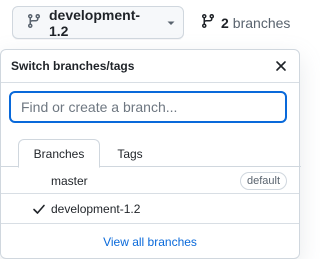  Describe the element at coordinates (150, 181) in the screenshot. I see `list-item: master default` at that location.